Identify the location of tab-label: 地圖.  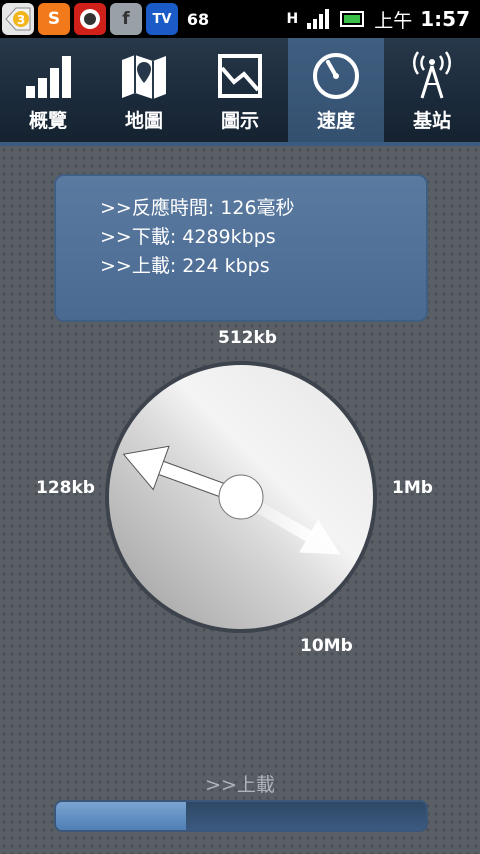
(143, 121).